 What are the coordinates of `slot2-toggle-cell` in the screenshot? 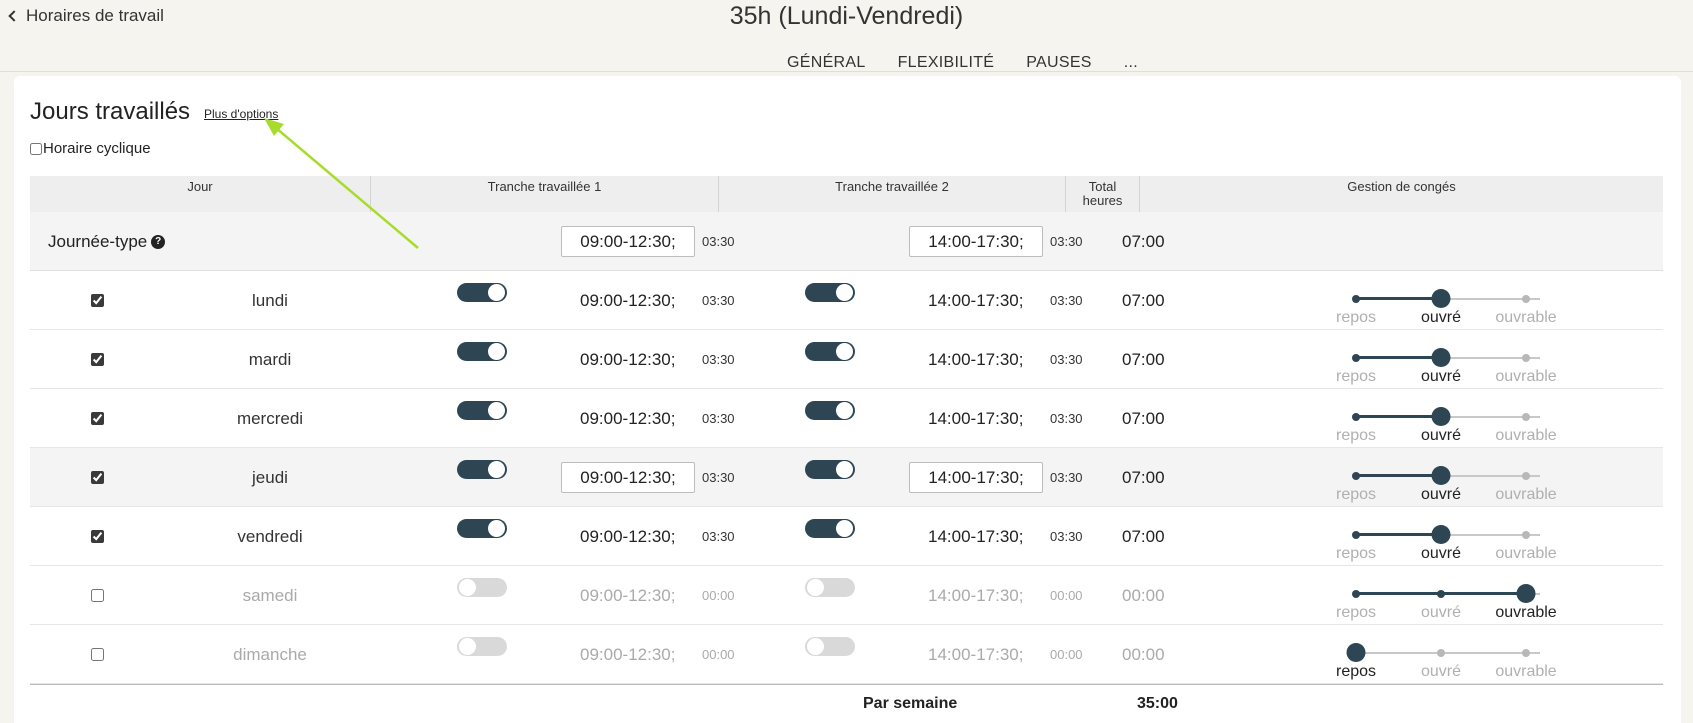 It's located at (830, 477).